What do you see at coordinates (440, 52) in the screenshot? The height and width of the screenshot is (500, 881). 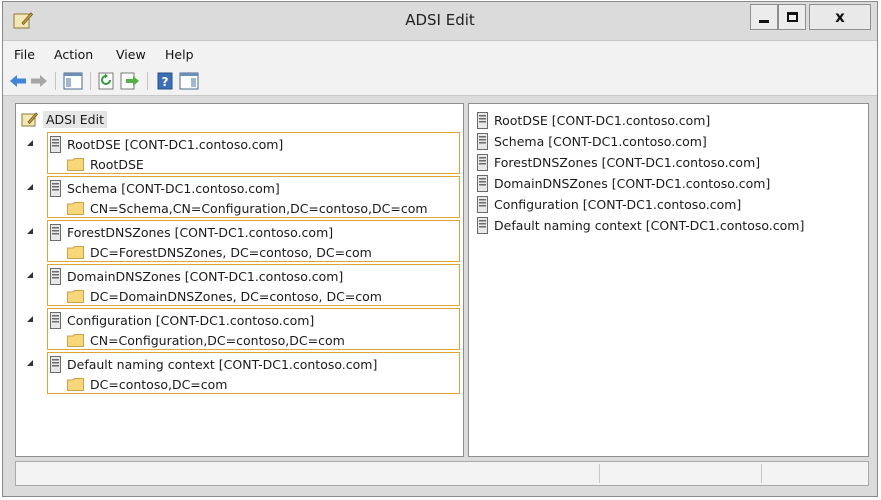 I see `menu-bar: File Action View Help` at bounding box center [440, 52].